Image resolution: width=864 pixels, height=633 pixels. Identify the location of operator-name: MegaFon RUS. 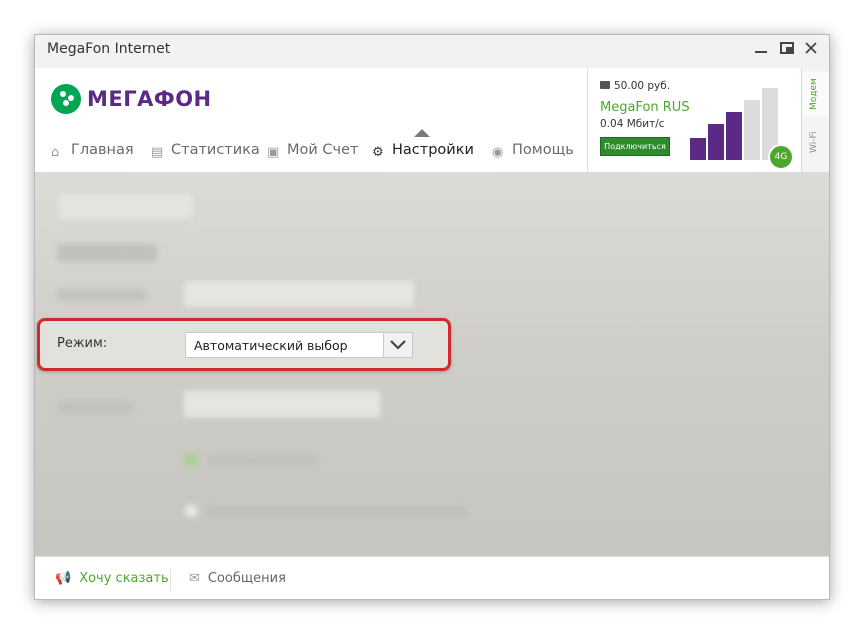
(645, 107).